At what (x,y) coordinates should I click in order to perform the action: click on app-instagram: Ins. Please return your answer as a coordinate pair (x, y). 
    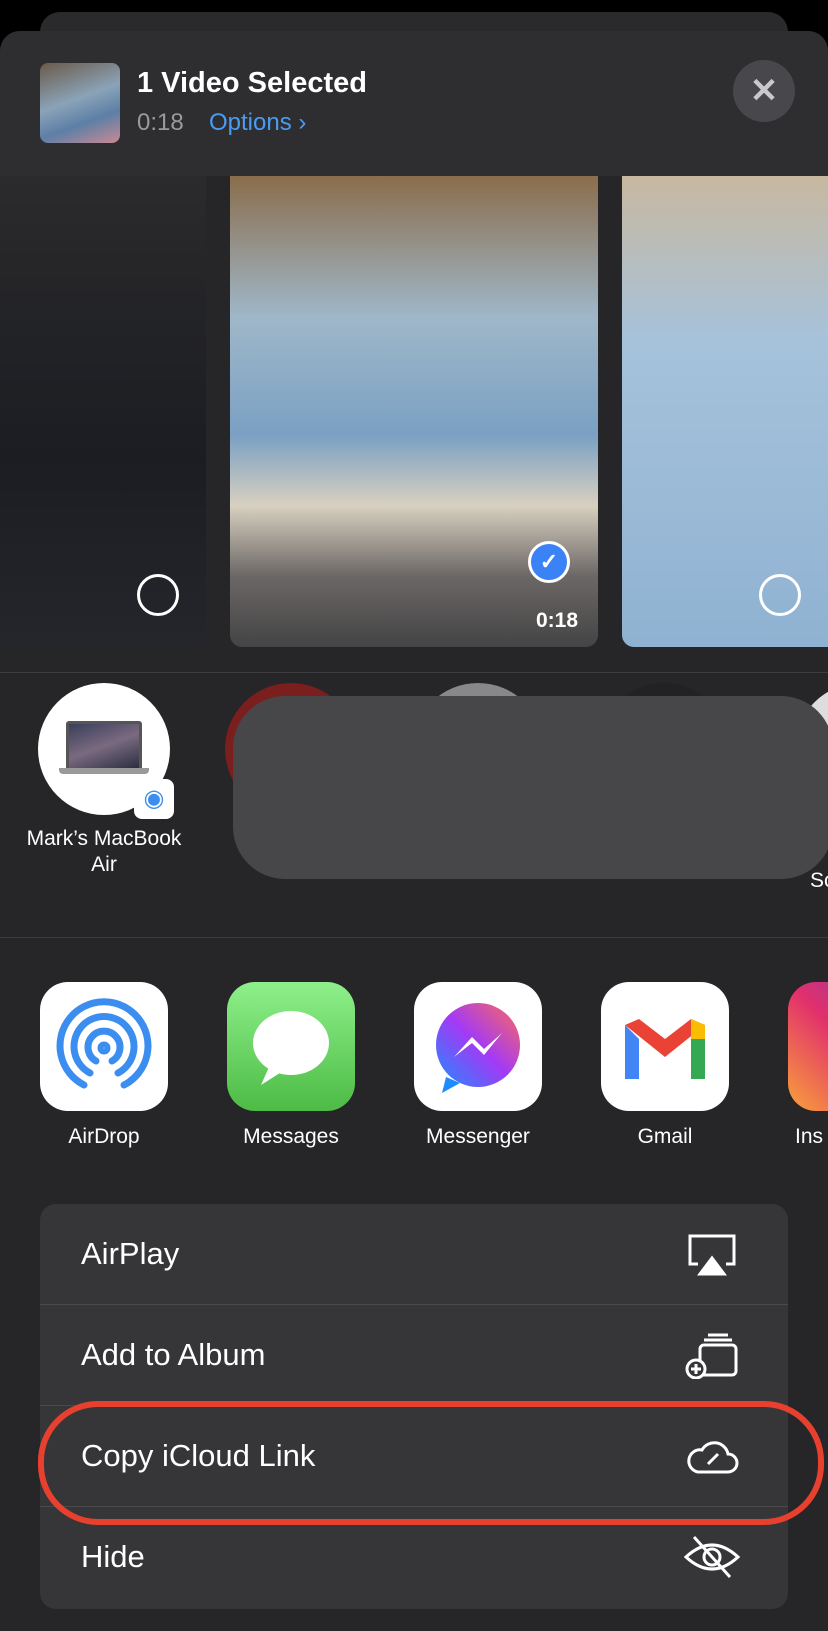
    Looking at the image, I should click on (807, 1065).